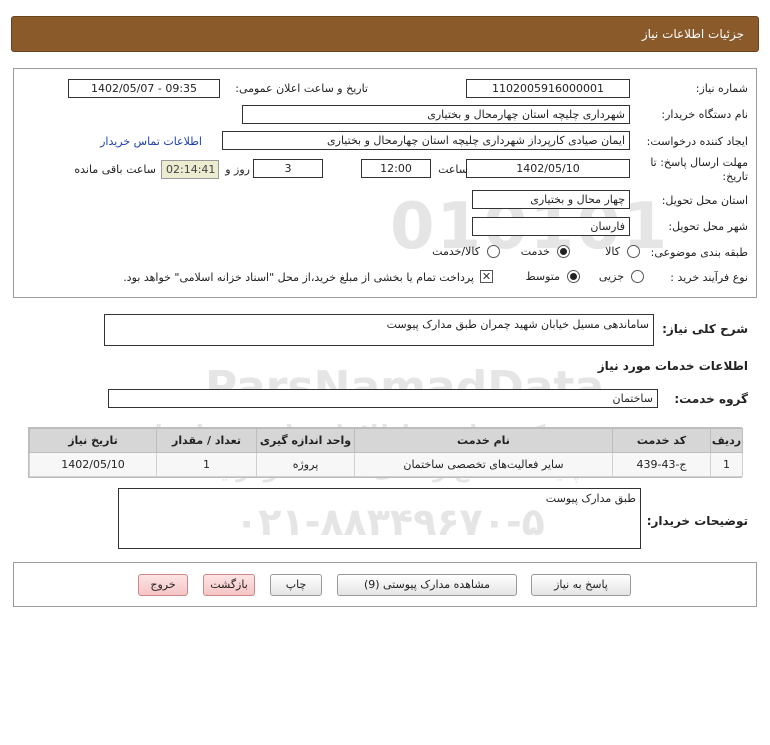 The width and height of the screenshot is (770, 745). Describe the element at coordinates (708, 226) in the screenshot. I see `city-label: شهر محل تحویل:` at that location.